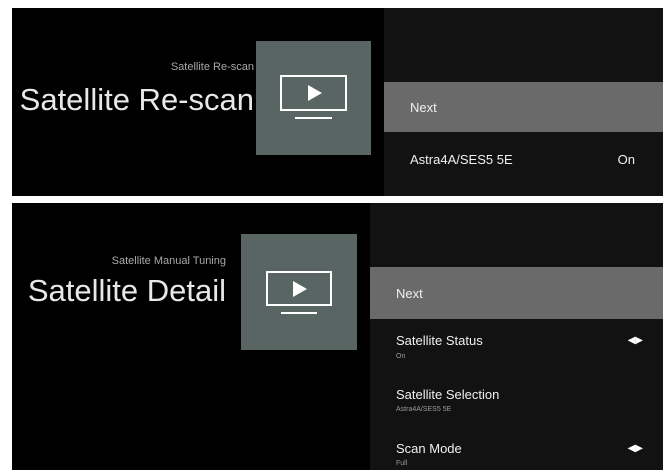 The width and height of the screenshot is (670, 473). What do you see at coordinates (523, 157) in the screenshot?
I see `satellite-astra-item: Astra4A/SES5 5E On` at bounding box center [523, 157].